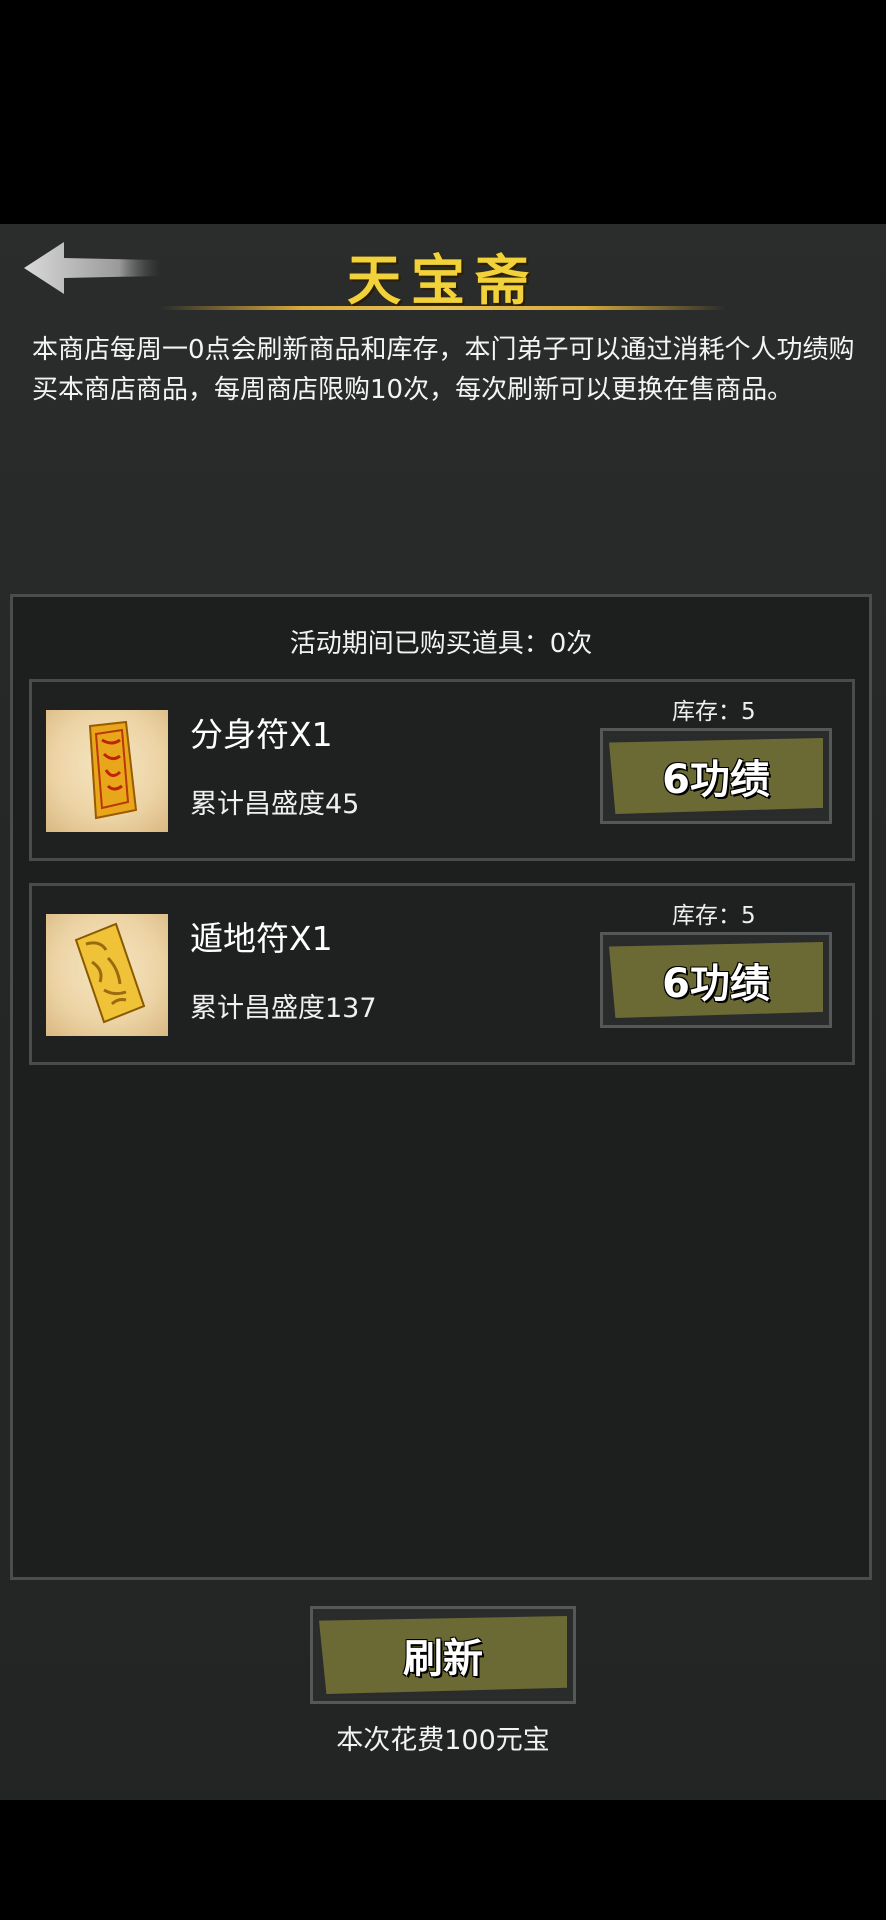 The height and width of the screenshot is (1920, 886). What do you see at coordinates (261, 734) in the screenshot?
I see `item-name: 分身符X1` at bounding box center [261, 734].